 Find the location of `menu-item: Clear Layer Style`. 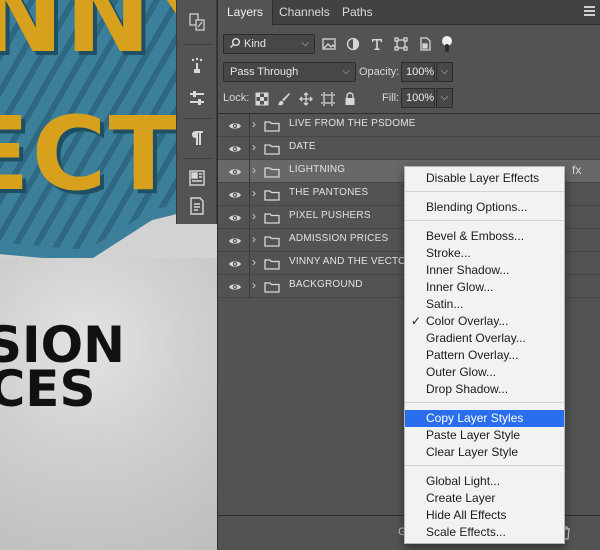

menu-item: Clear Layer Style is located at coordinates (484, 452).